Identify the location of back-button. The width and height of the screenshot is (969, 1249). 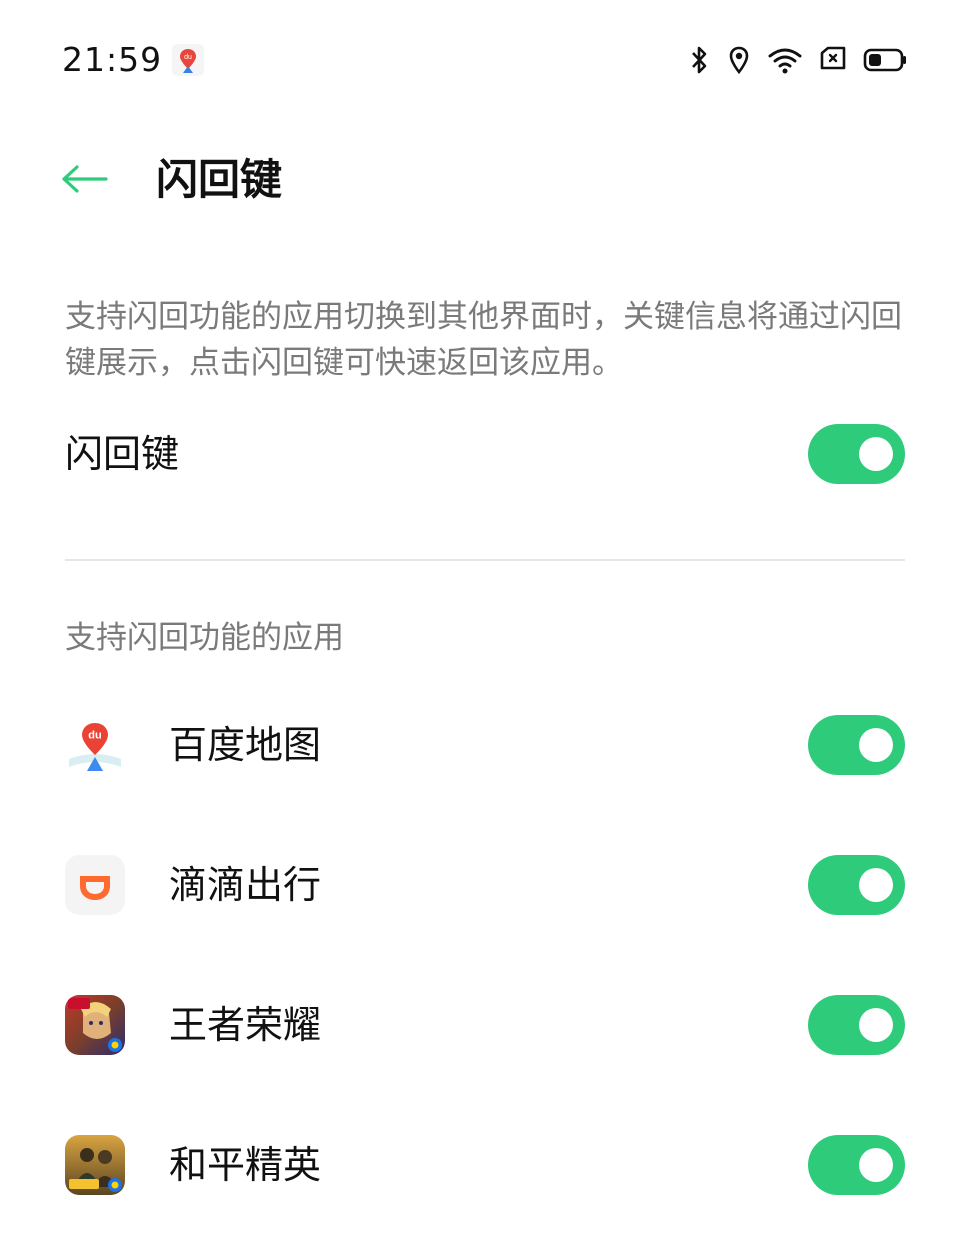
(84, 181).